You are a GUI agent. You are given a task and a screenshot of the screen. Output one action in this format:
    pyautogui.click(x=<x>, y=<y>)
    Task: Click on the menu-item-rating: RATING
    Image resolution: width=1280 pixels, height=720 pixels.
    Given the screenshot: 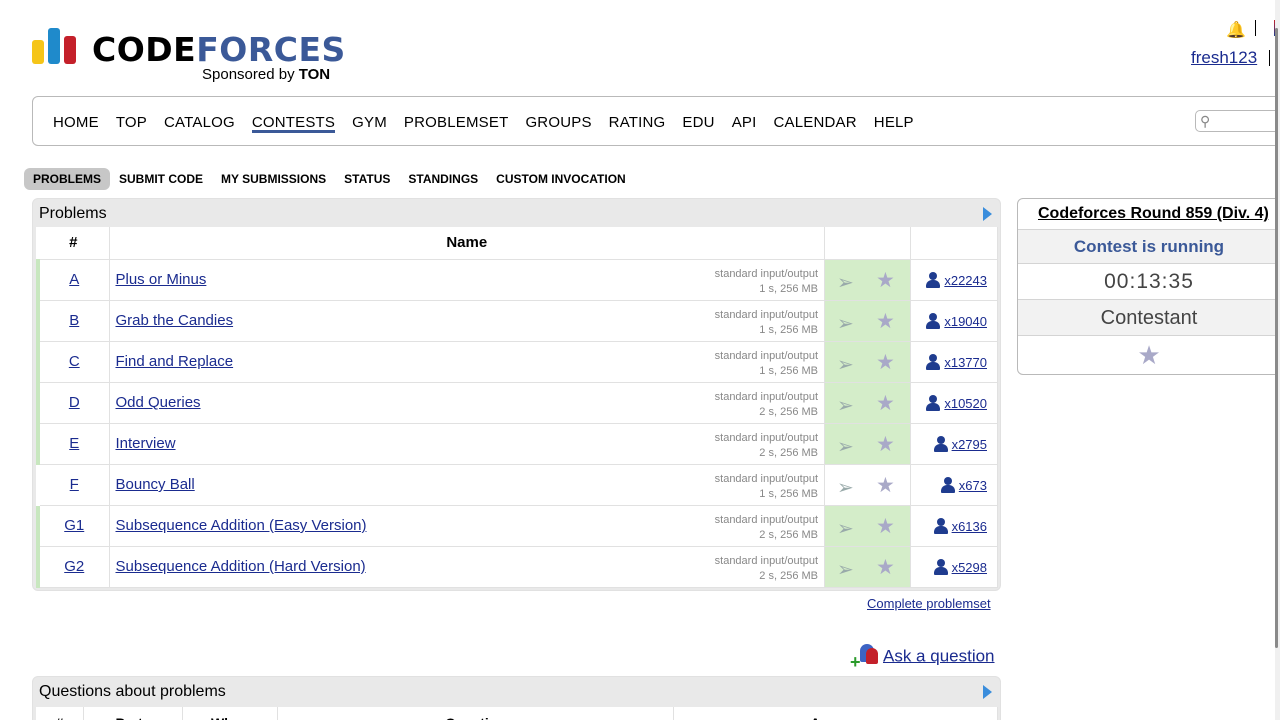 What is the action you would take?
    pyautogui.click(x=637, y=123)
    